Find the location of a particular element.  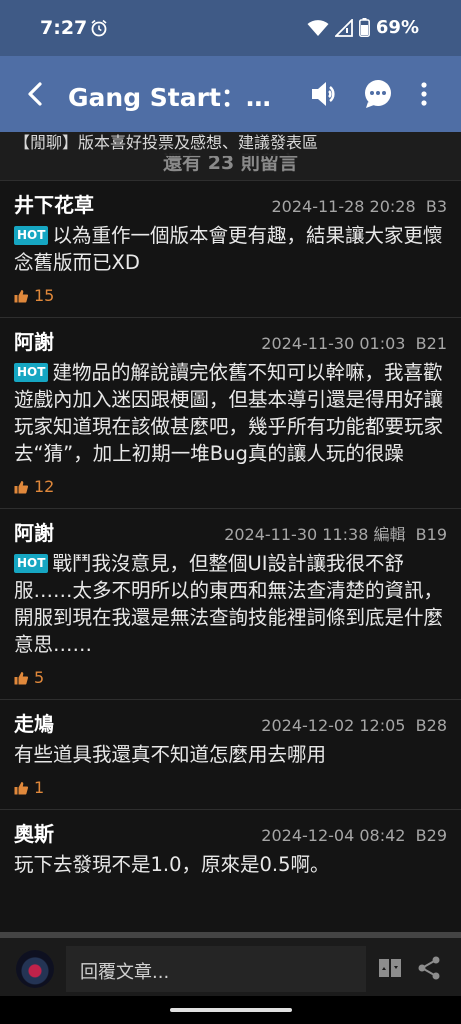

alarm-icon is located at coordinates (99, 28).